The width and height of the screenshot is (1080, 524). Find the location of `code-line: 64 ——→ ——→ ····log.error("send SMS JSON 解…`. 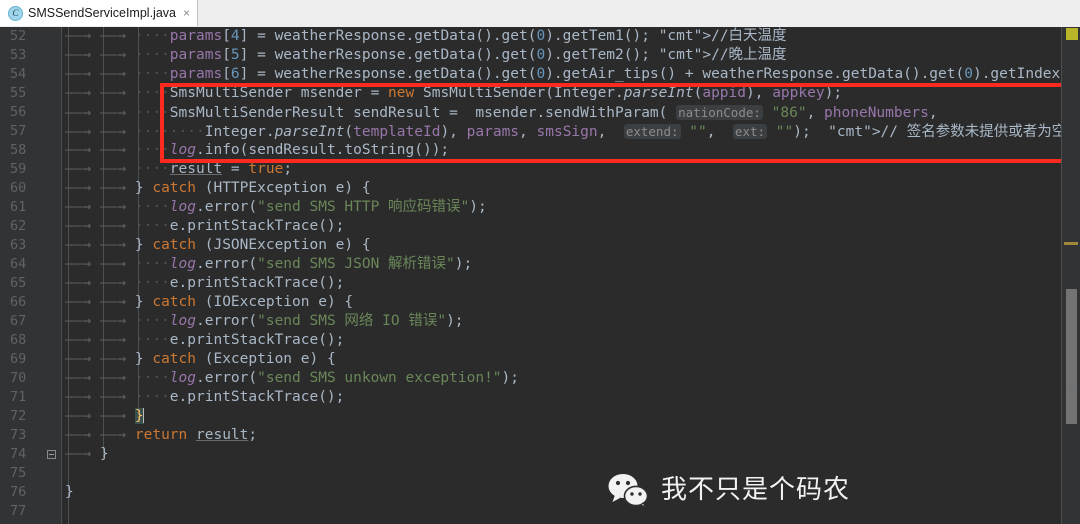

code-line: 64 ——→ ——→ ····log.error("send SMS JSON 解… is located at coordinates (540, 264).